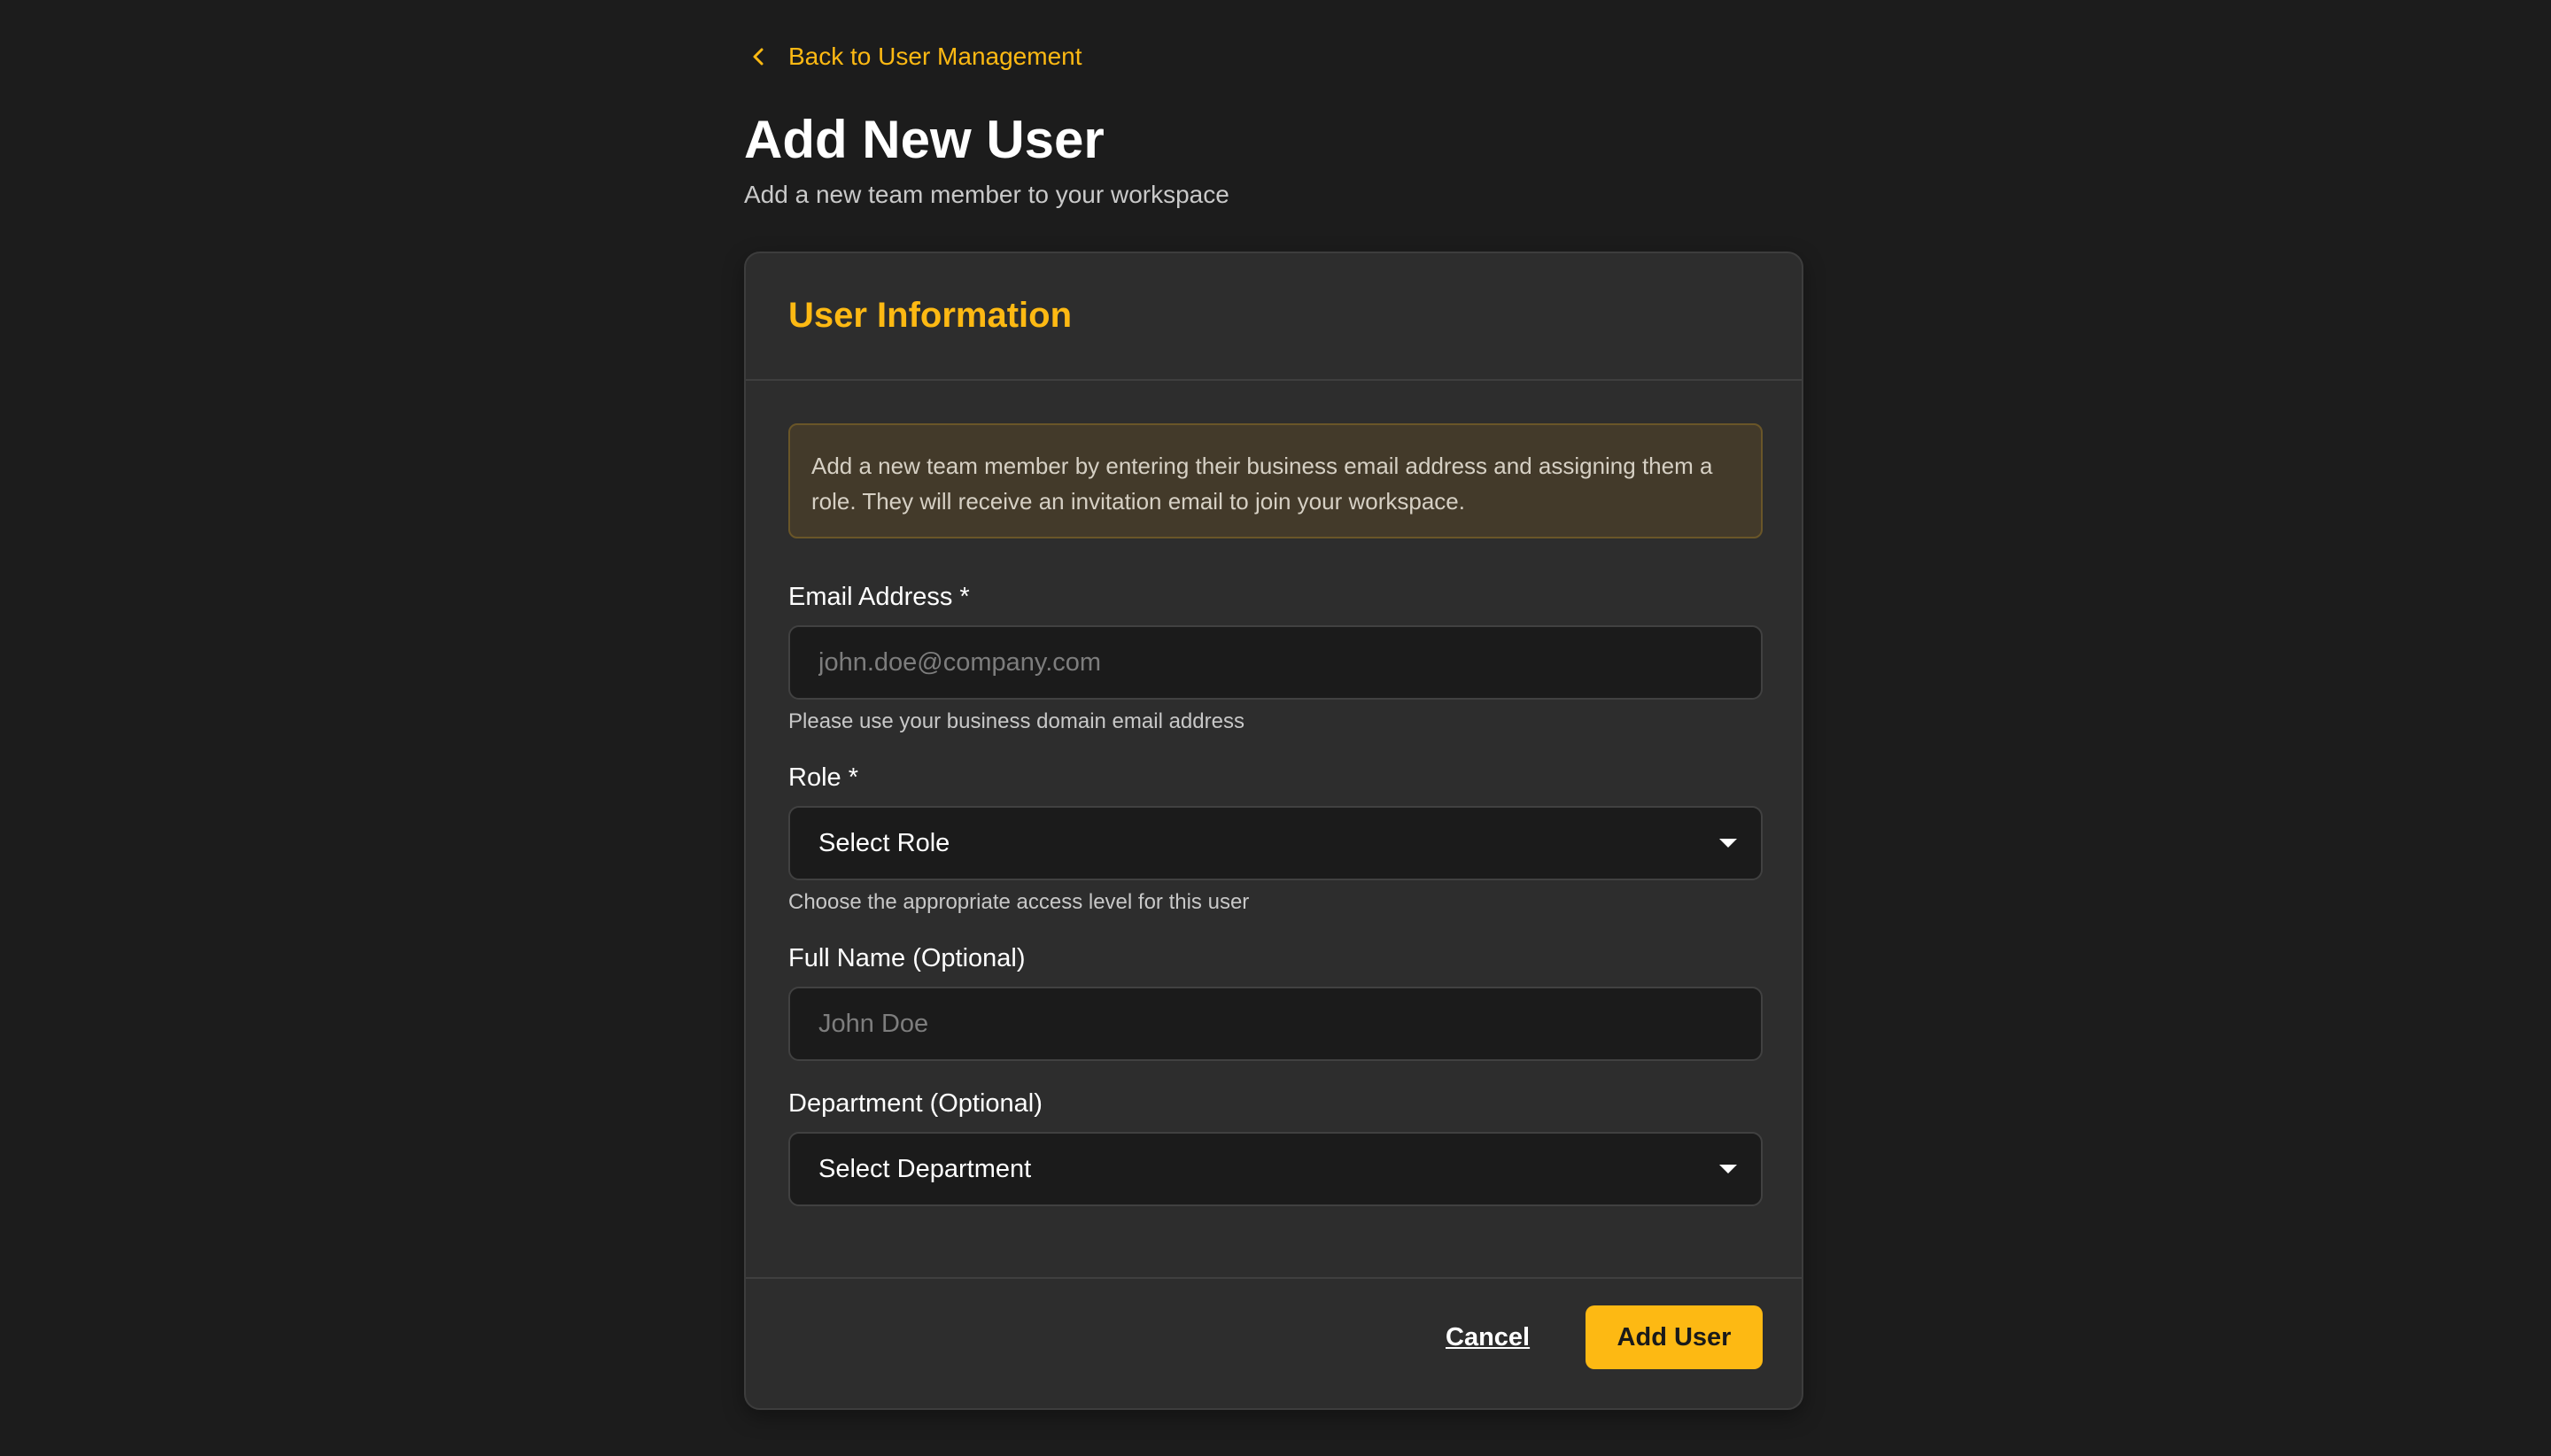 Image resolution: width=2551 pixels, height=1456 pixels. I want to click on page-subtitle: Add a new team member to your workspace, so click(987, 194).